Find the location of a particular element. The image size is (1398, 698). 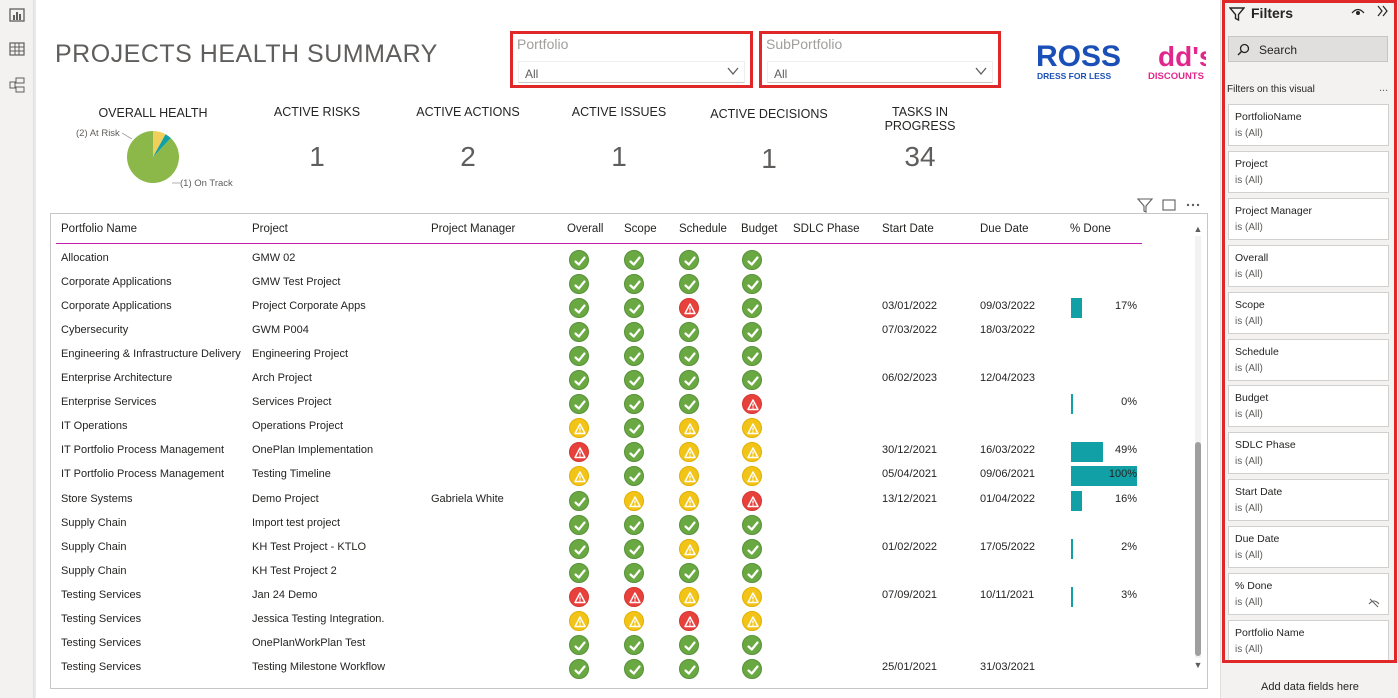

cell-portfolio-name: Store Systems is located at coordinates (97, 498).